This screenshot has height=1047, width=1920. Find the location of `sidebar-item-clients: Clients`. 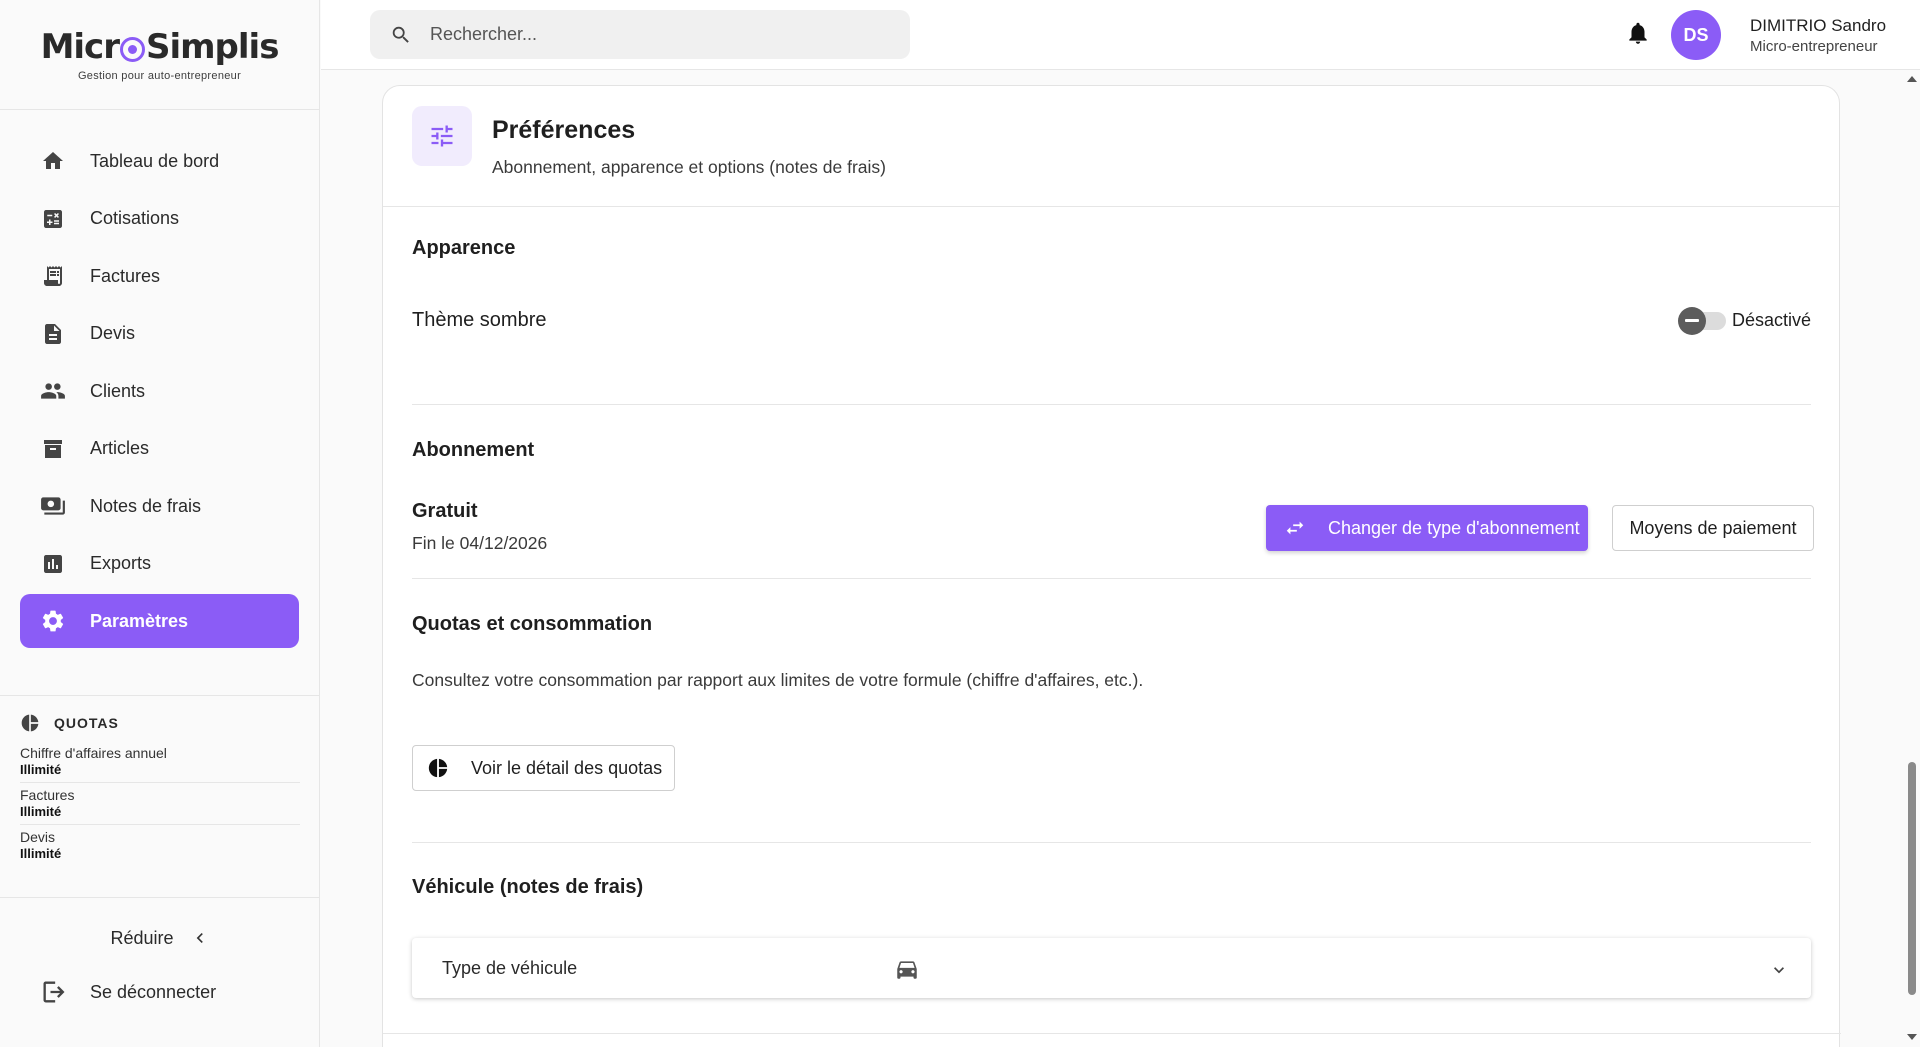

sidebar-item-clients: Clients is located at coordinates (159, 391).